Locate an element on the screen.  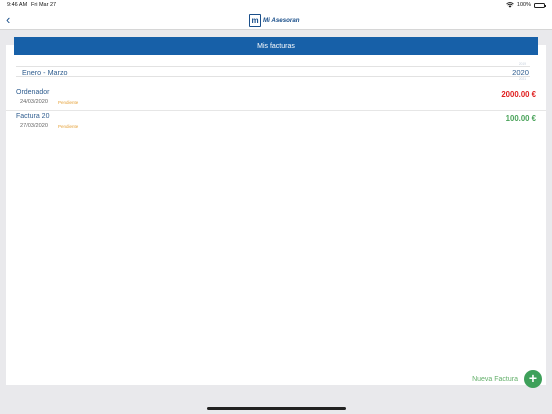
new-invoice-label: Nueva Factura is located at coordinates (495, 379).